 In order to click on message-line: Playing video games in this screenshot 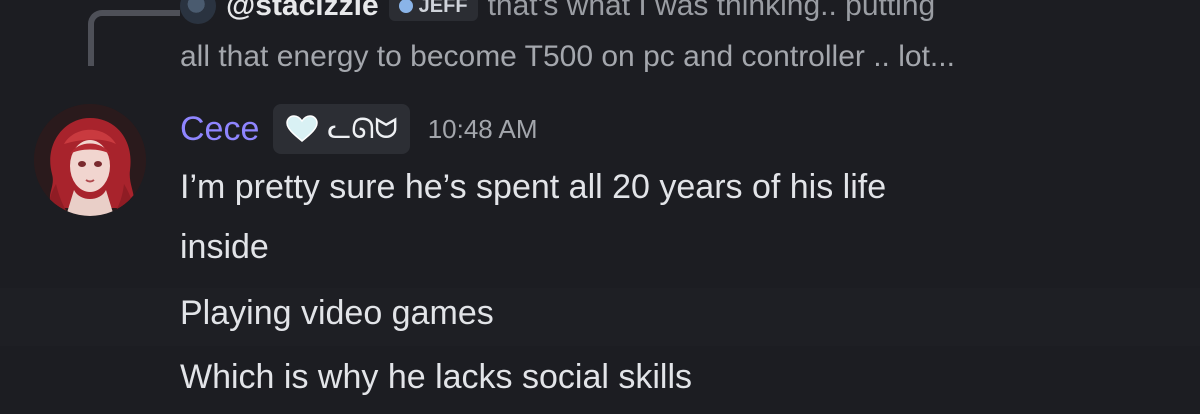, I will do `click(337, 313)`.